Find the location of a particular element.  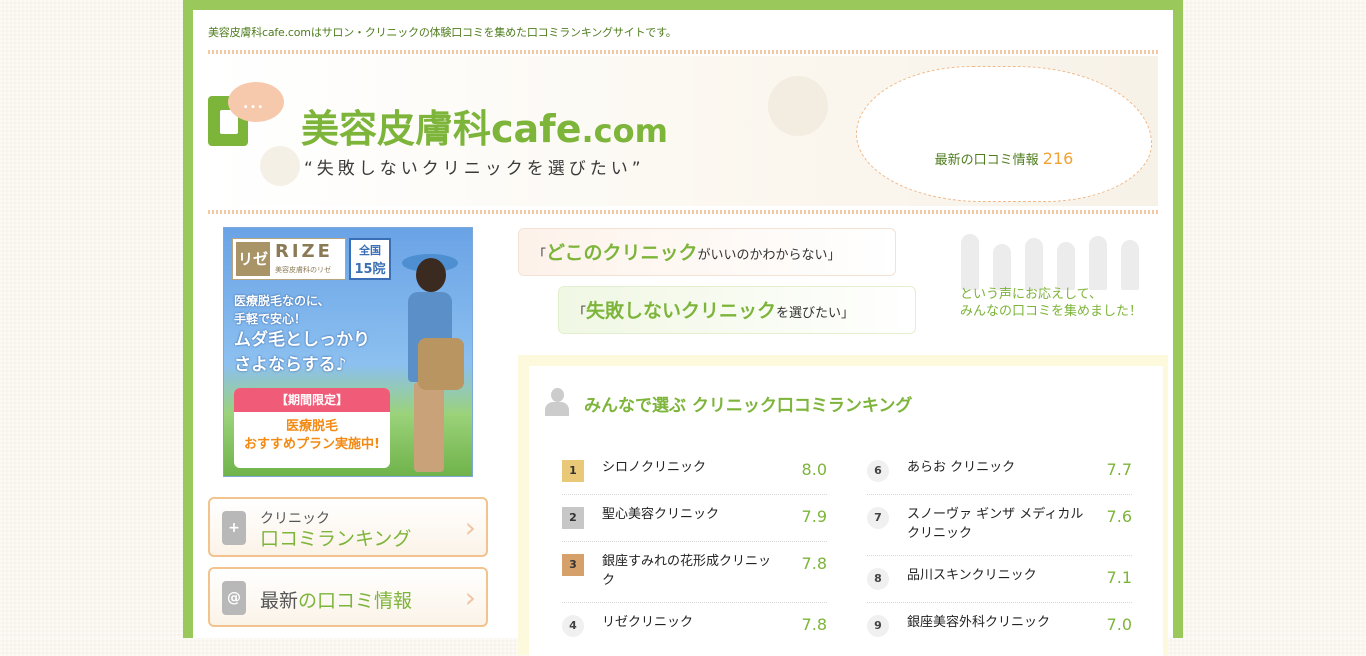

ranking-row: 9 銀座美容外科クリニック 7.0 is located at coordinates (999, 626).